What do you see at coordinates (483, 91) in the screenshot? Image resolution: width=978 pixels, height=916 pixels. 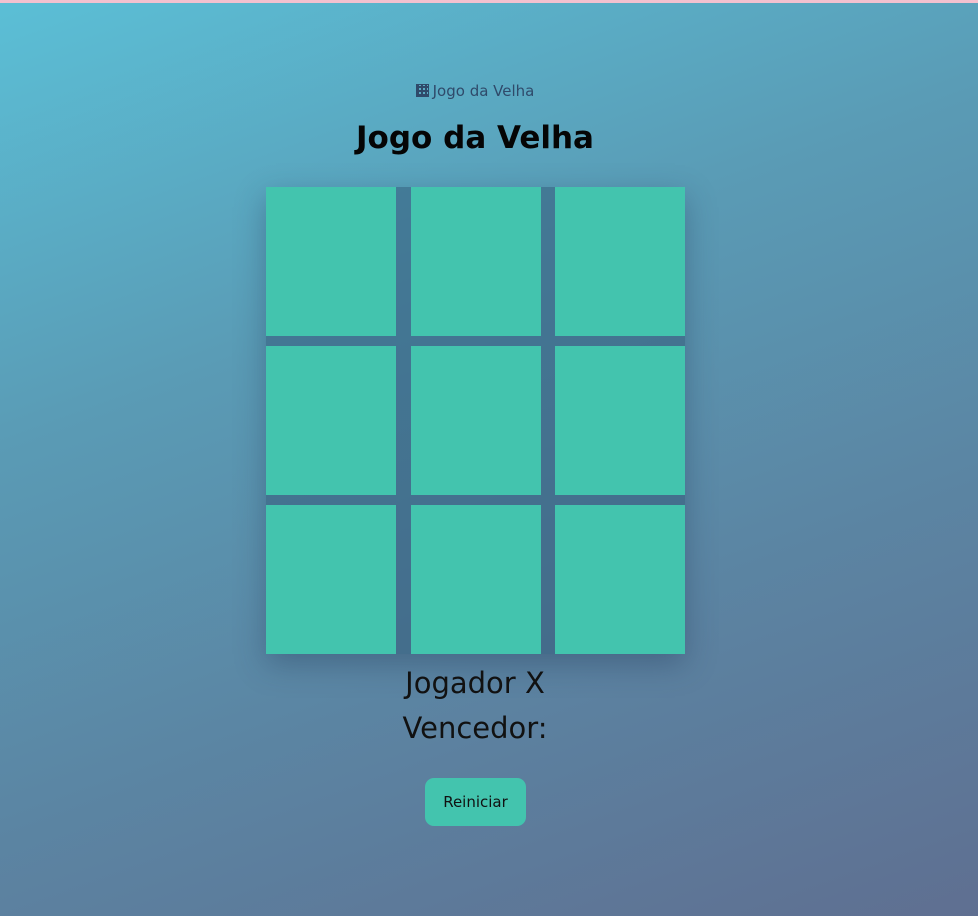 I see `header-link-text: Jogo da Velha` at bounding box center [483, 91].